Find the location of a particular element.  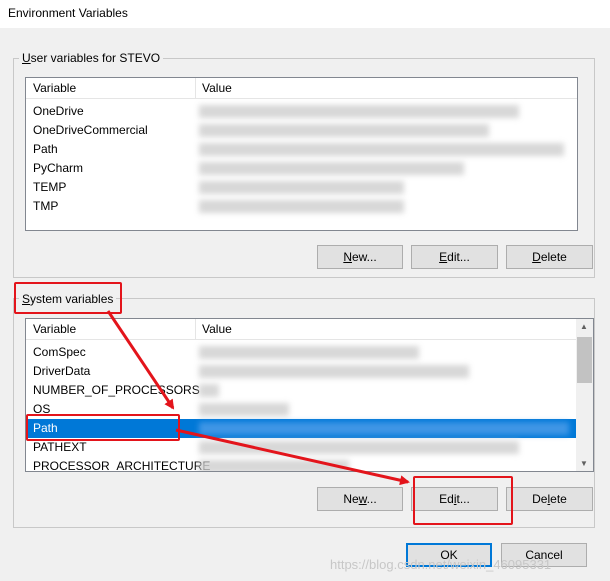

arrow-to-edit-button is located at coordinates (292, 457).